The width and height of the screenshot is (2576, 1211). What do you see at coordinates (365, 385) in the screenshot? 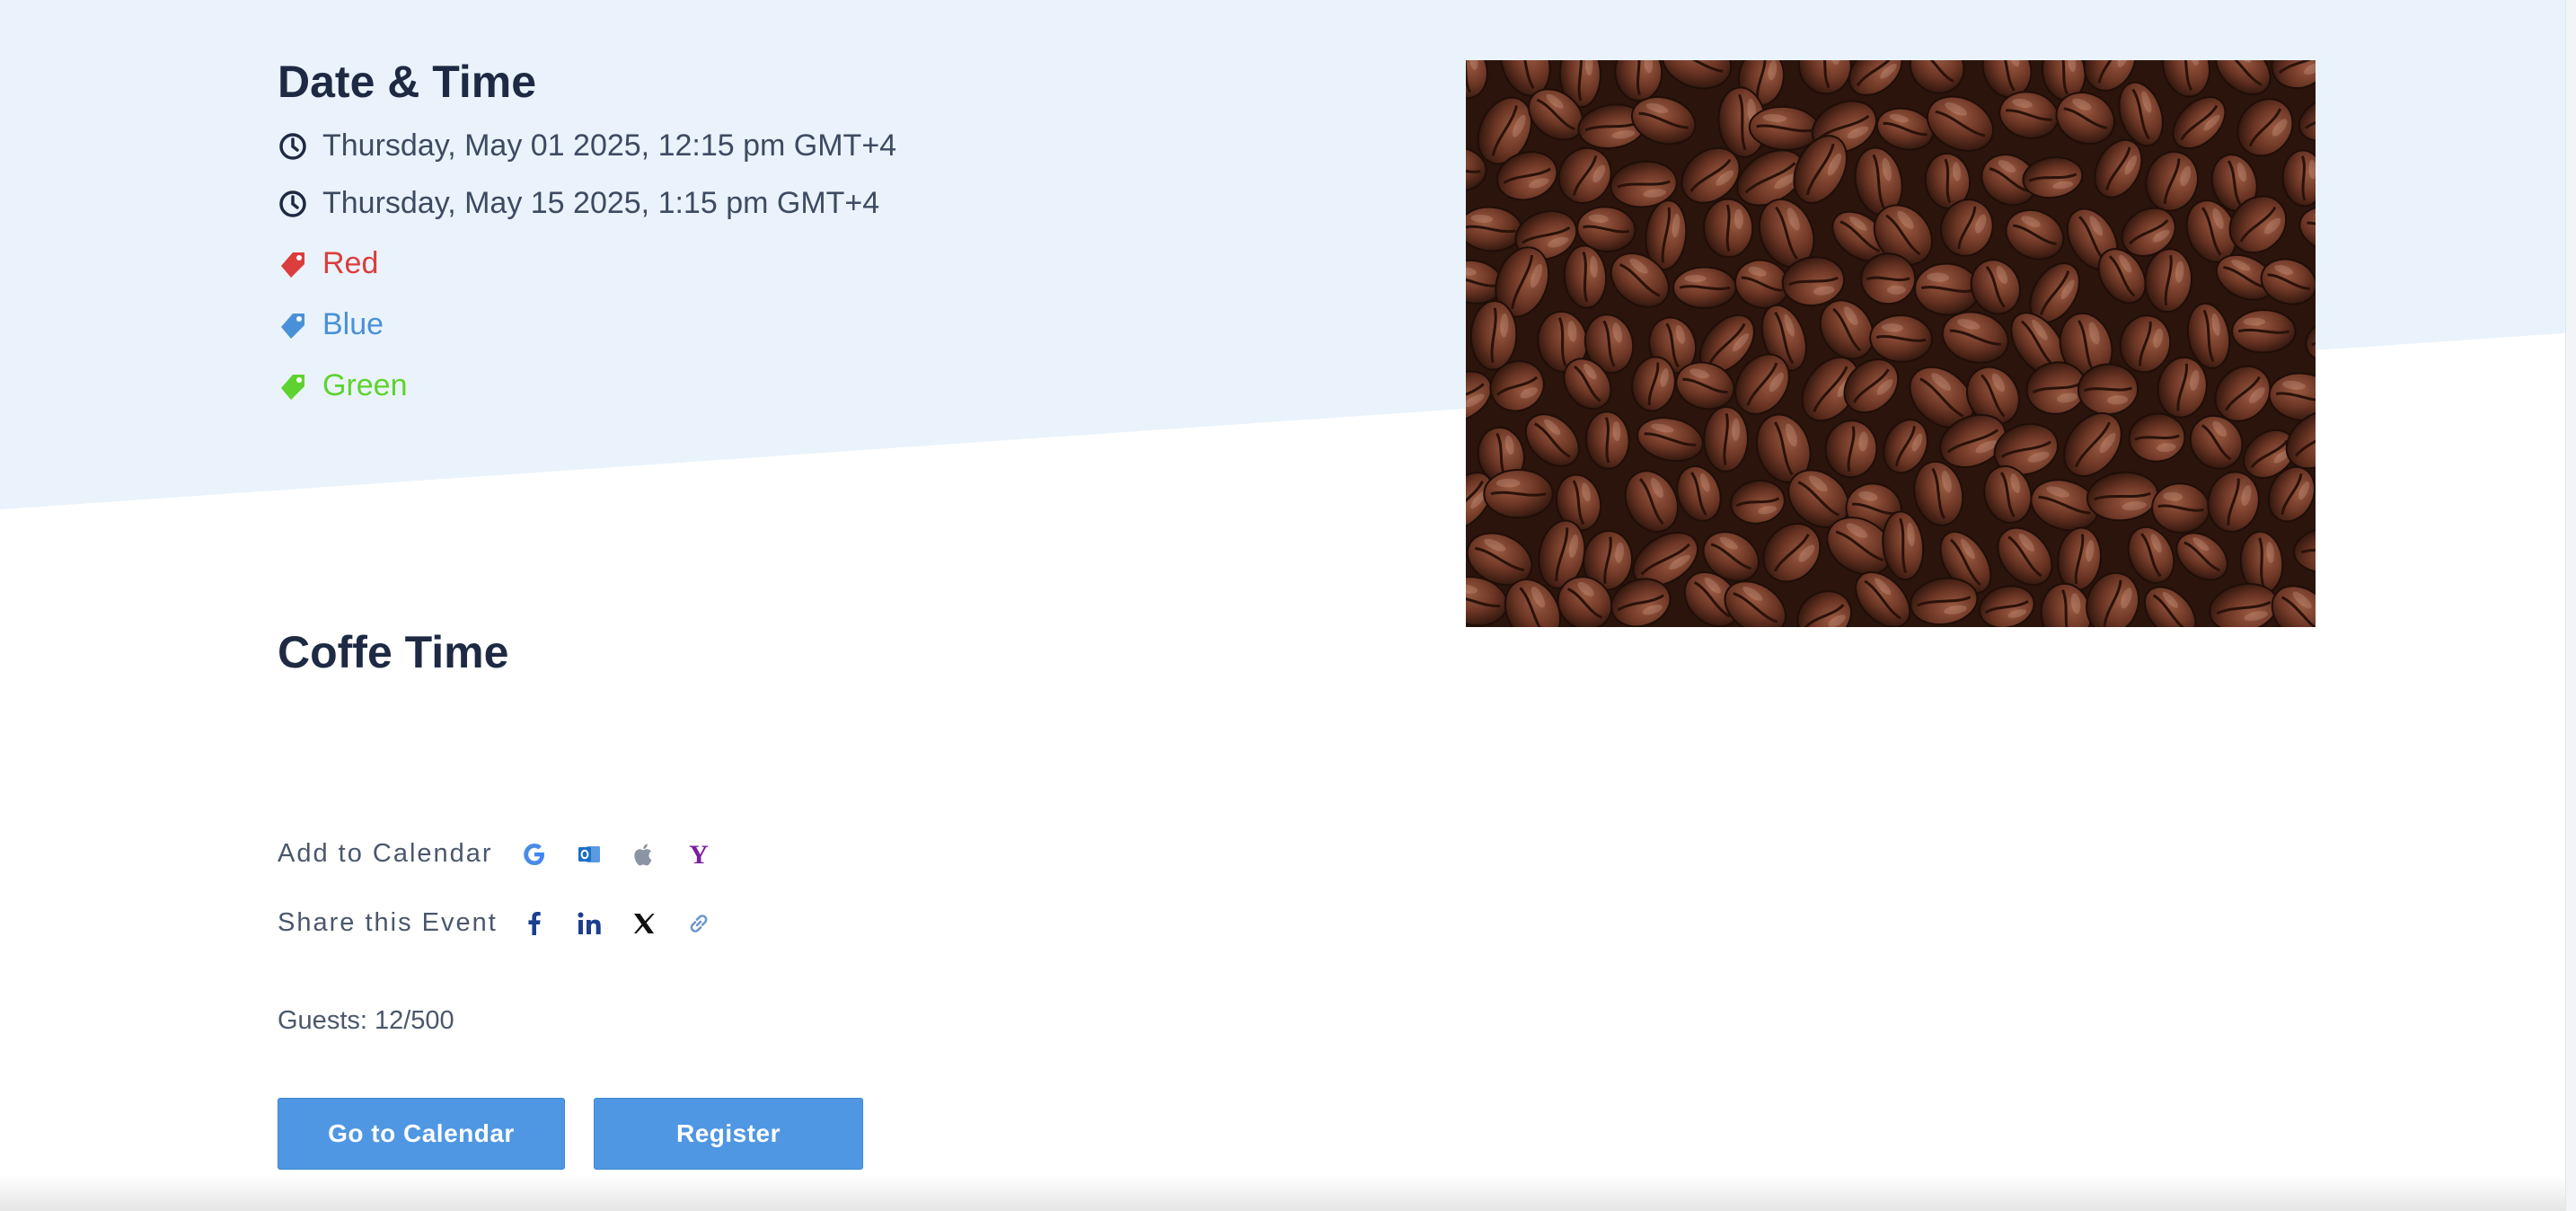
I see `tag-label: Green` at bounding box center [365, 385].